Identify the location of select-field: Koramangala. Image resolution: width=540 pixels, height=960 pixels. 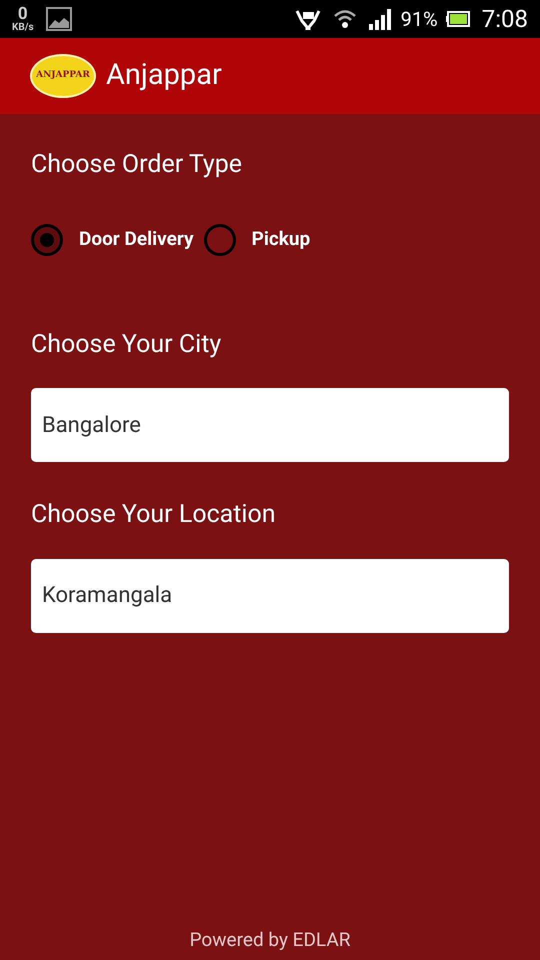
(270, 595).